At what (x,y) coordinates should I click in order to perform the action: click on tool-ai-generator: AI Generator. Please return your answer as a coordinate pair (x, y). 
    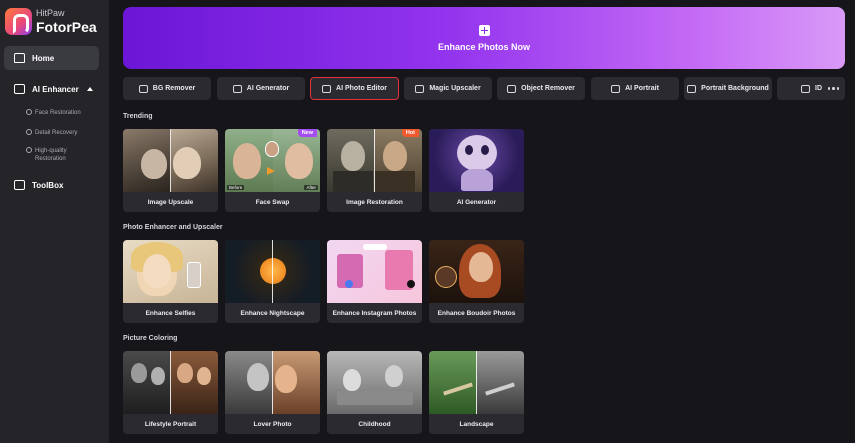
    Looking at the image, I should click on (261, 88).